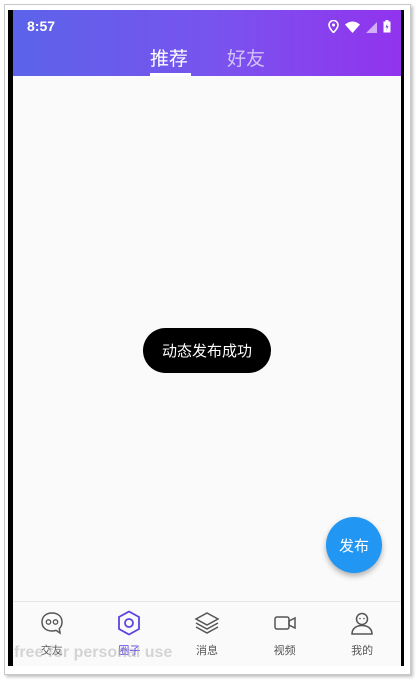 The width and height of the screenshot is (417, 680). Describe the element at coordinates (207, 625) in the screenshot. I see `layers-icon` at that location.